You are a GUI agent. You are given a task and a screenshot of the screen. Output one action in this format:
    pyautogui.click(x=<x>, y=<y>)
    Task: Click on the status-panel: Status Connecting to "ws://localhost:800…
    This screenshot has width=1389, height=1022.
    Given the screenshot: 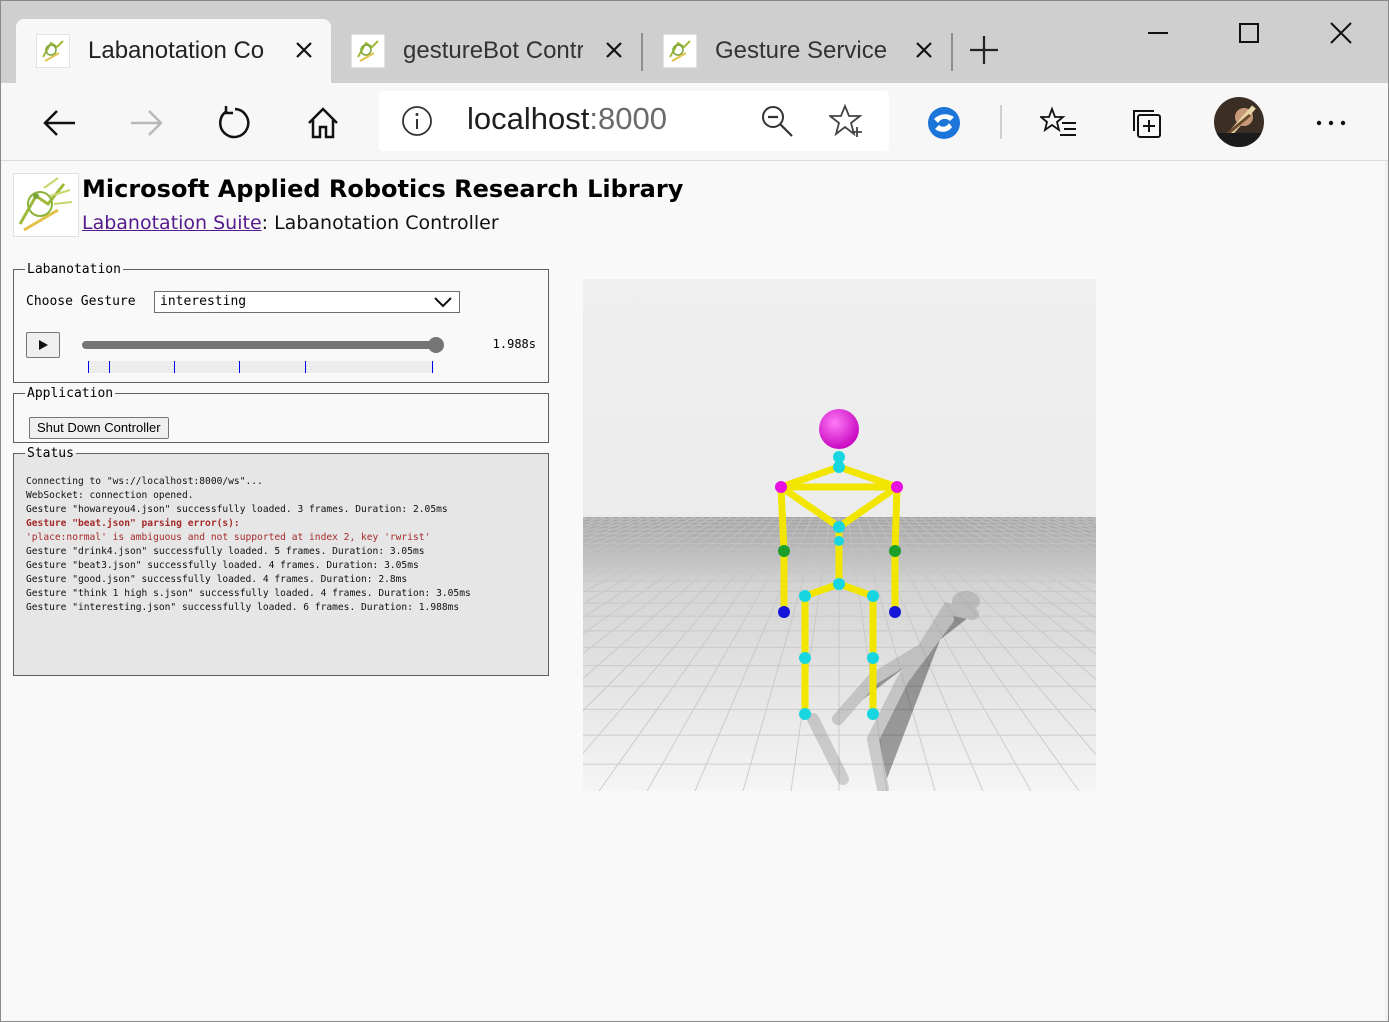 What is the action you would take?
    pyautogui.click(x=281, y=561)
    